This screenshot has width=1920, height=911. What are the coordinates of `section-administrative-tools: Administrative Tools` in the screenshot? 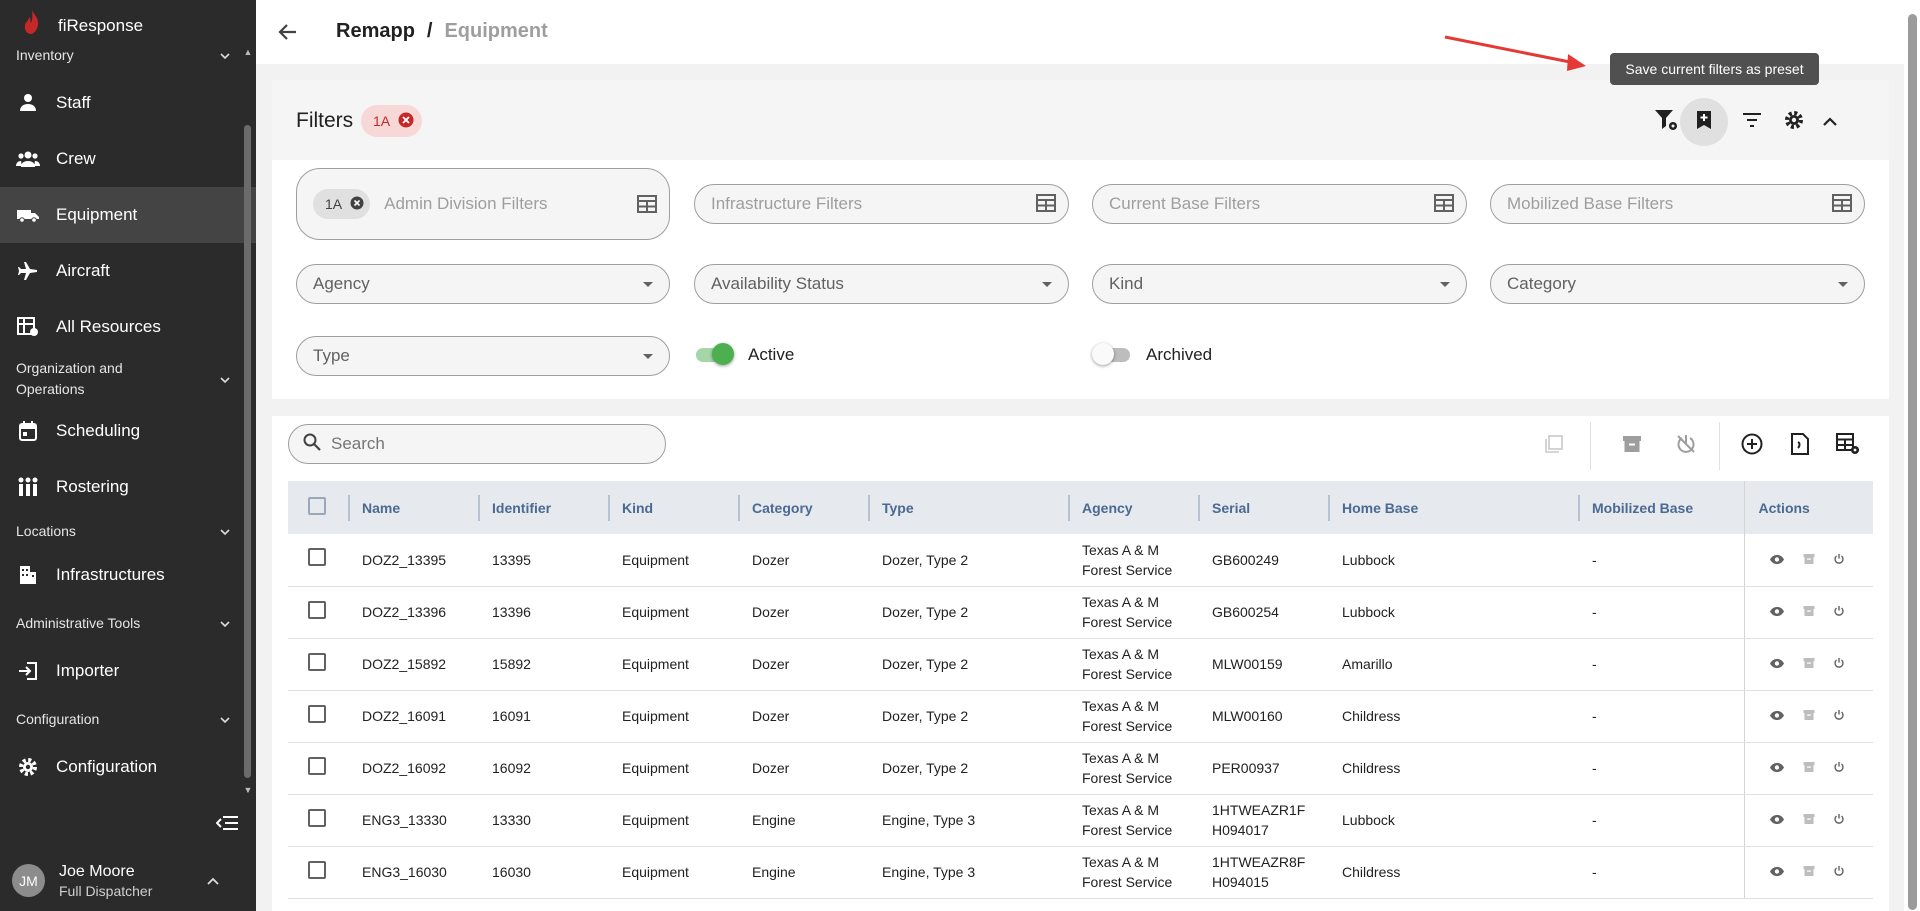 It's located at (128, 623).